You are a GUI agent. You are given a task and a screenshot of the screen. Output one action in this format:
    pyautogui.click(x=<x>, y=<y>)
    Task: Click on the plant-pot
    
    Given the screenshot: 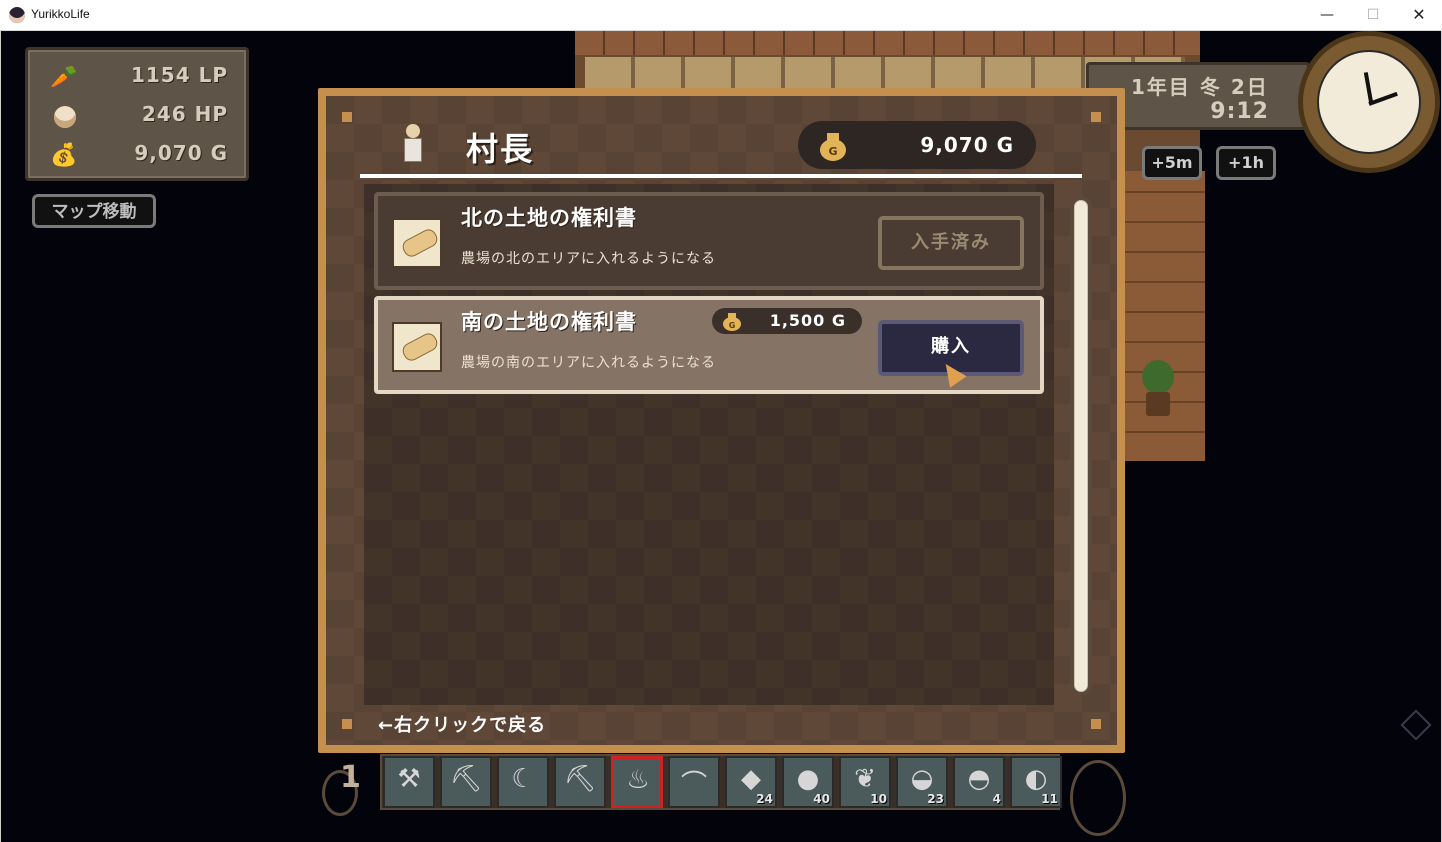 What is the action you would take?
    pyautogui.click(x=1158, y=404)
    